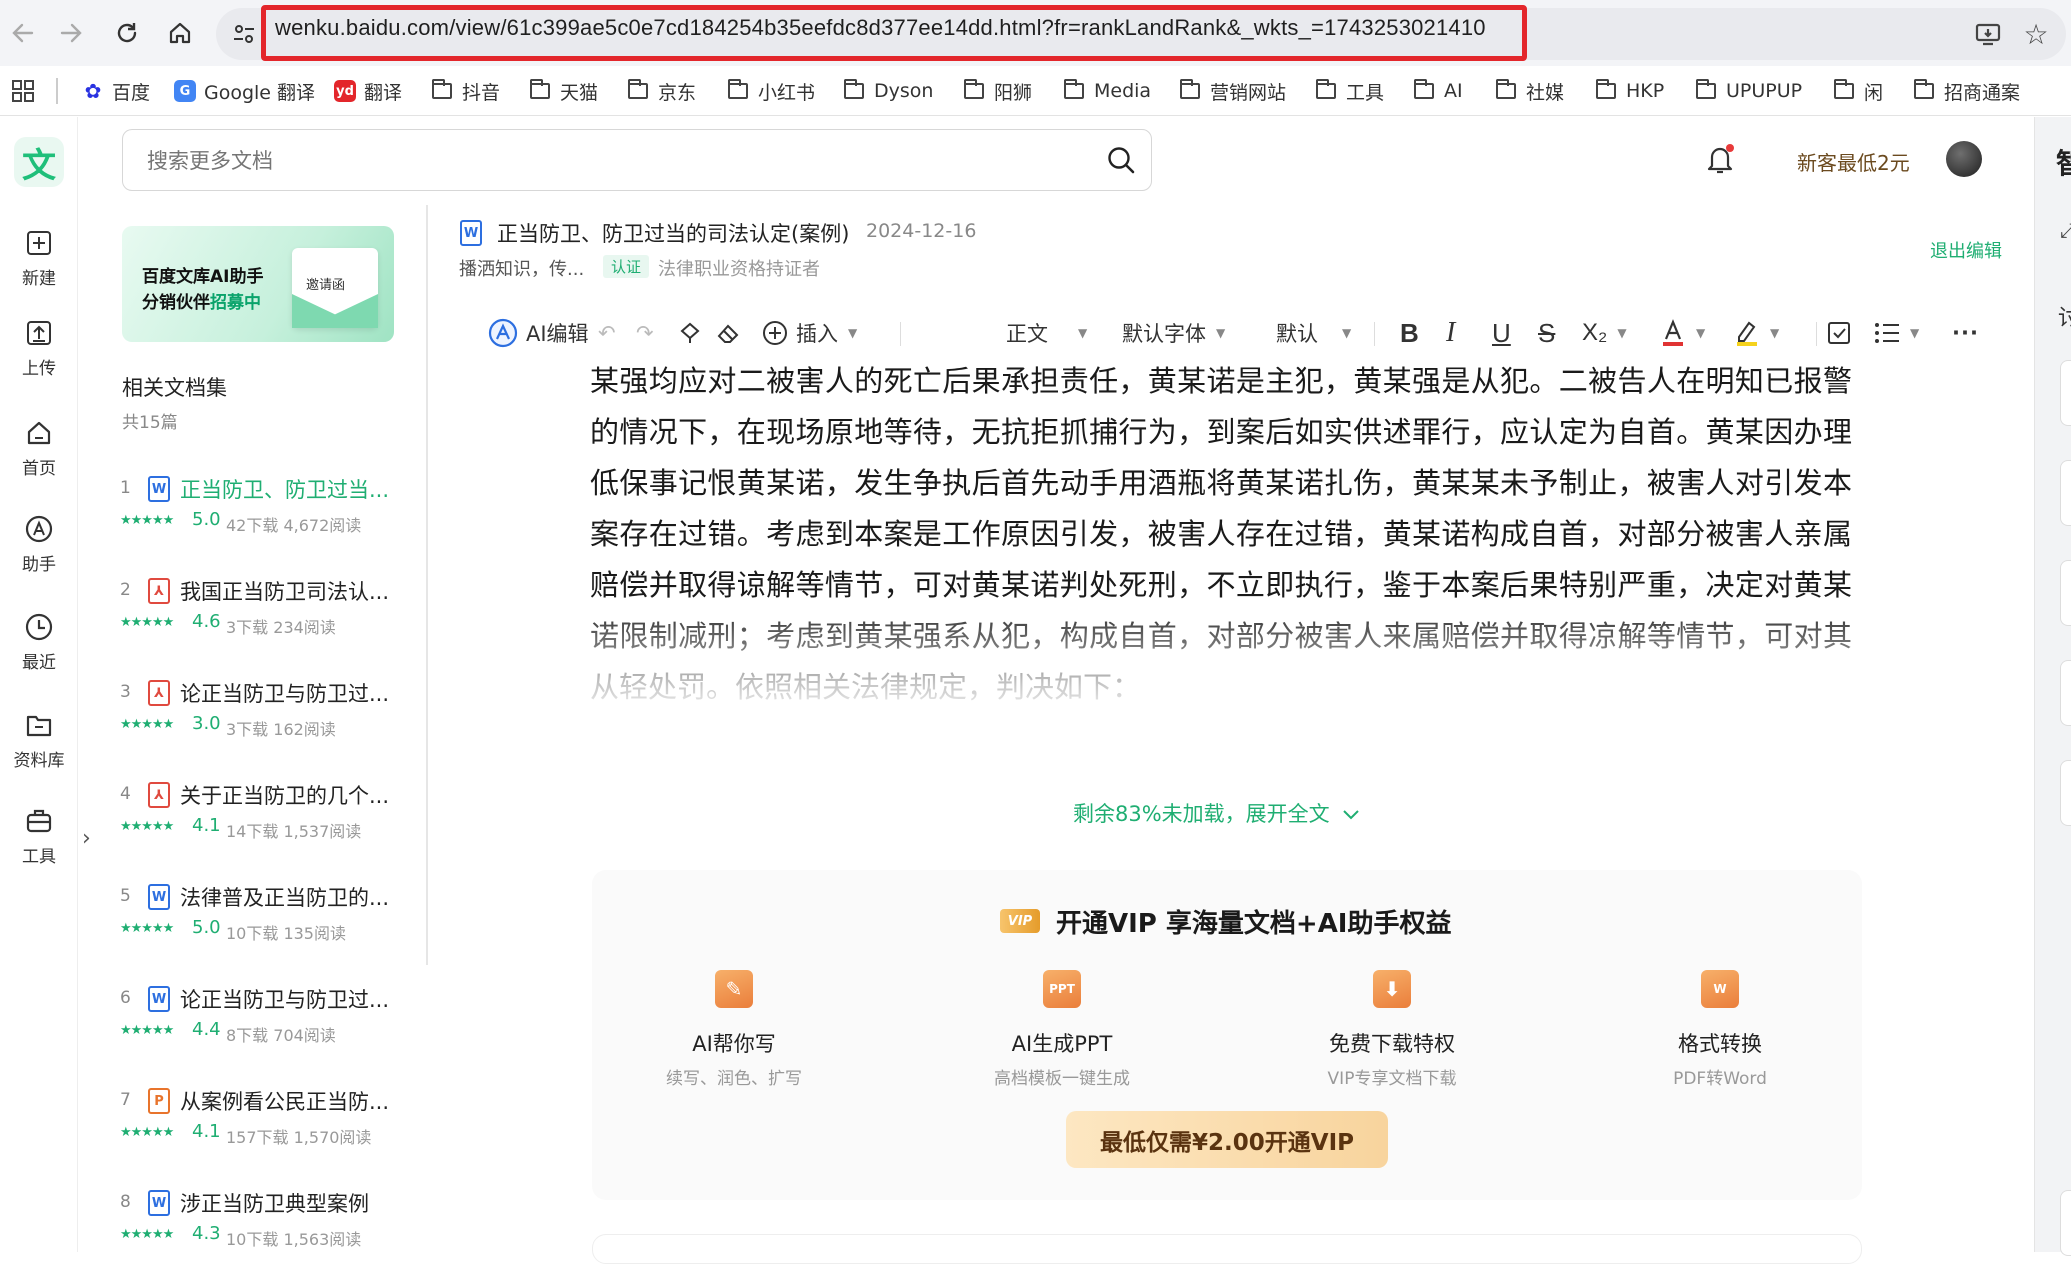  Describe the element at coordinates (1313, 333) in the screenshot. I see `font-size-select: 默认 ▼` at that location.